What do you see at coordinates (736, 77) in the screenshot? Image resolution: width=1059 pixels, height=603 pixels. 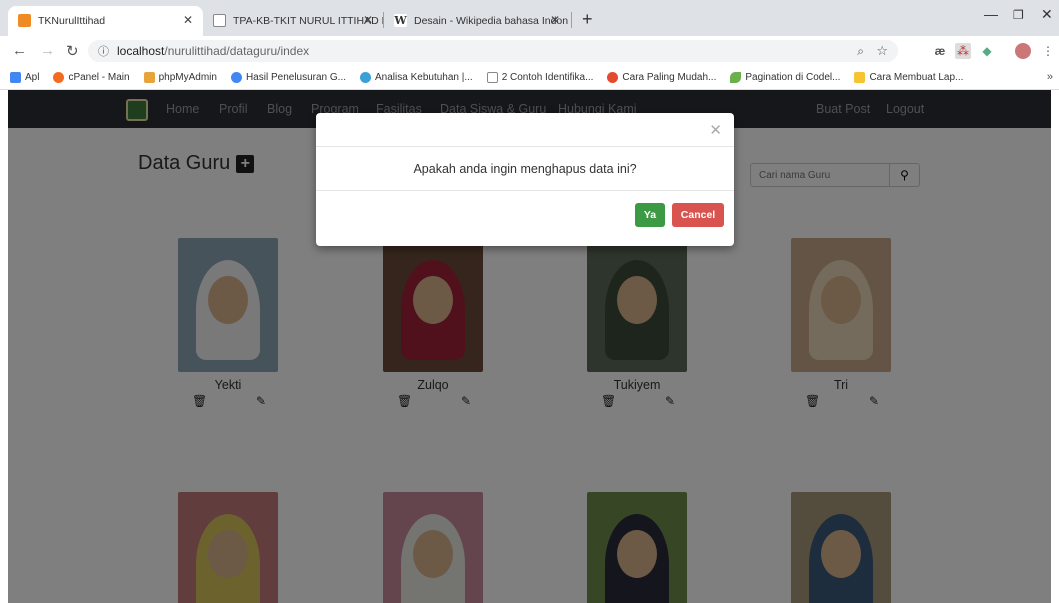 I see `leaf-icon` at bounding box center [736, 77].